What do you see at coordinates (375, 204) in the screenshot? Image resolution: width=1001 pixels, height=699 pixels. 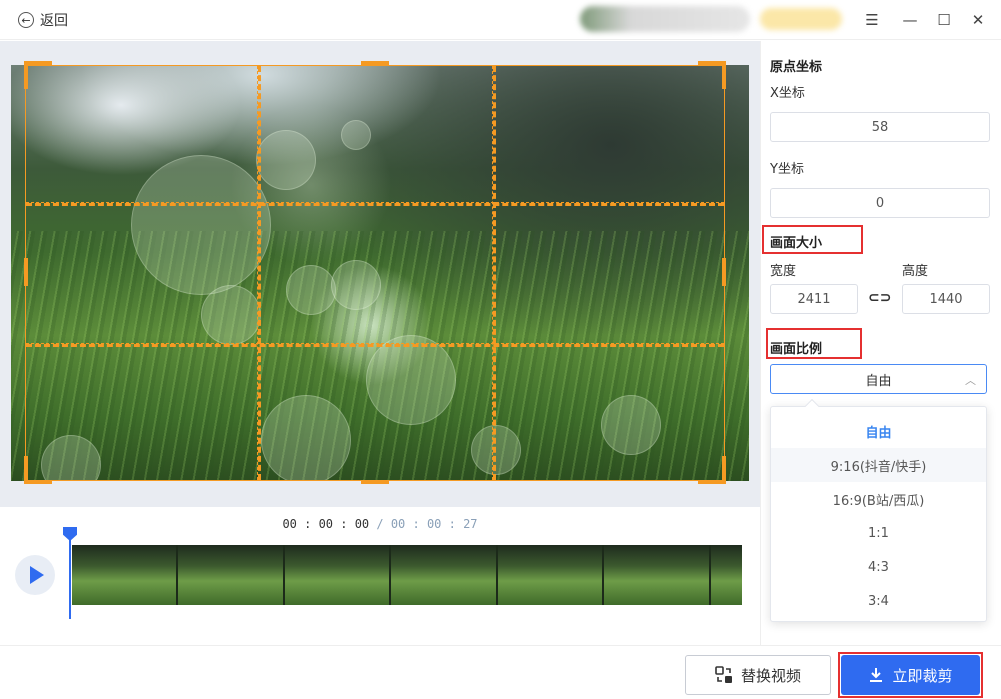 I see `crop-grid-line-h1` at bounding box center [375, 204].